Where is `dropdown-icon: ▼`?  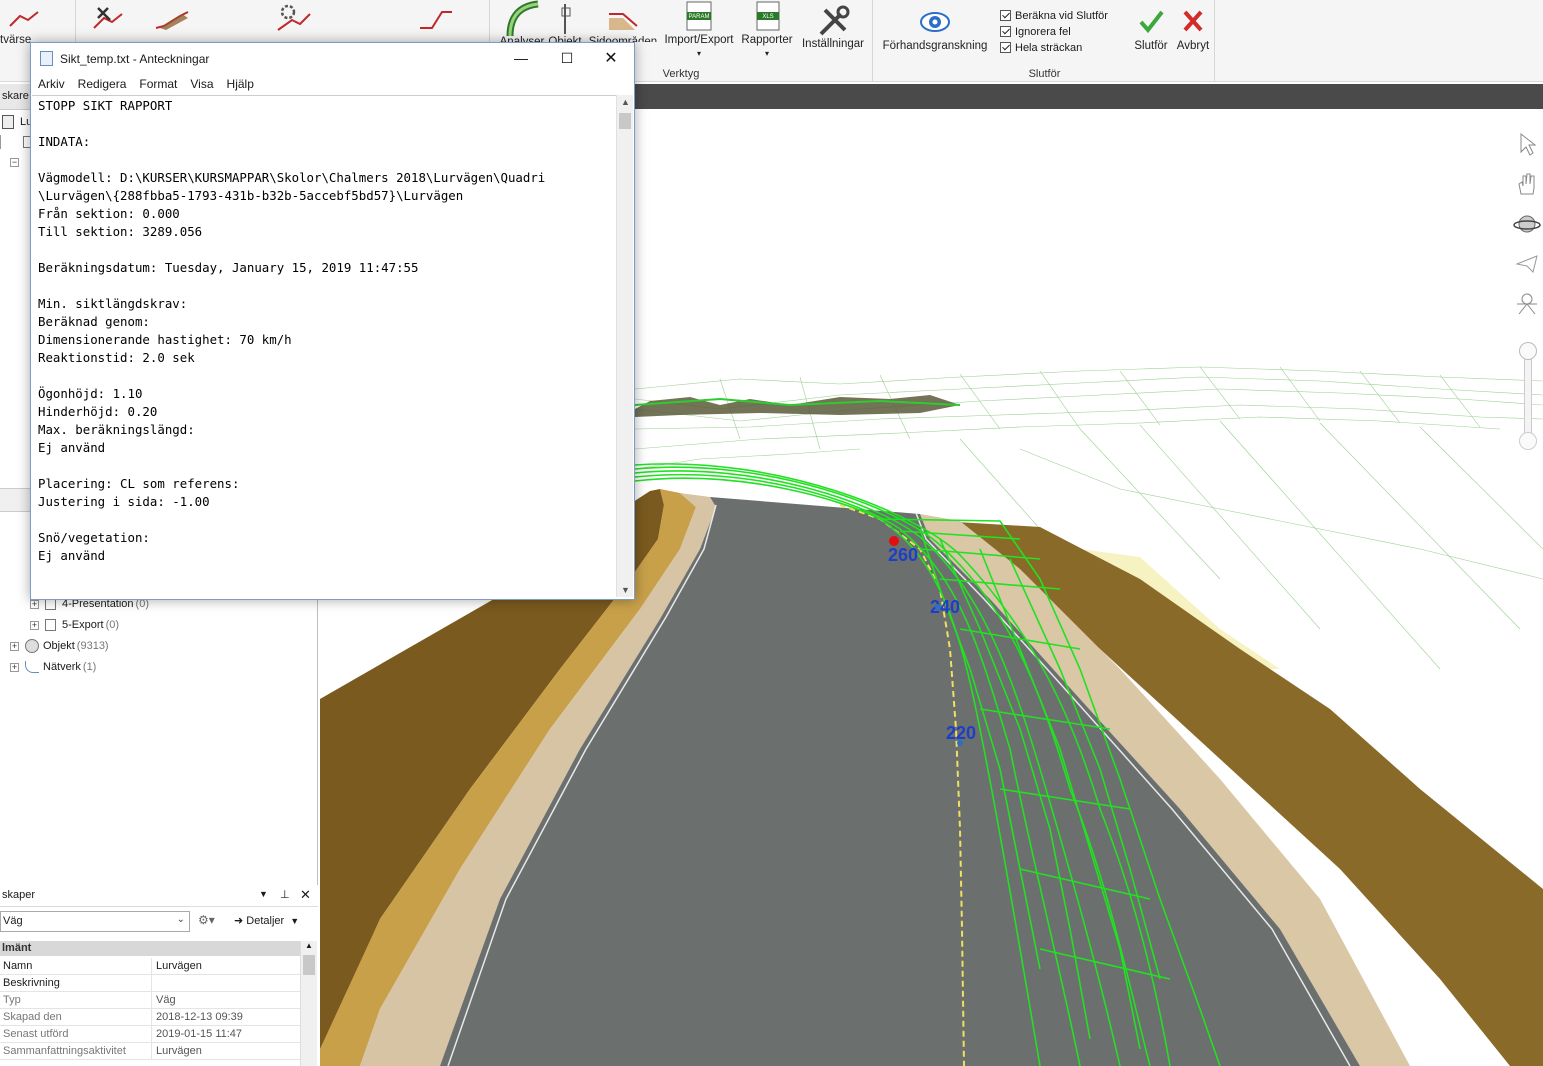
dropdown-icon: ▼ is located at coordinates (263, 894).